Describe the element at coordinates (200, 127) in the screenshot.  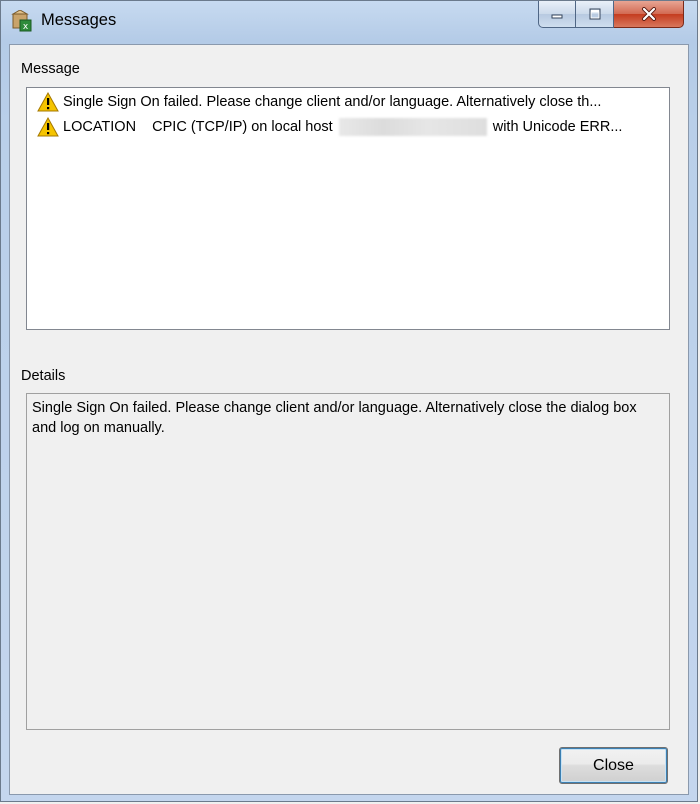
I see `message-text-prefix: LOCATION CPIC (TCP/IP) on local host` at that location.